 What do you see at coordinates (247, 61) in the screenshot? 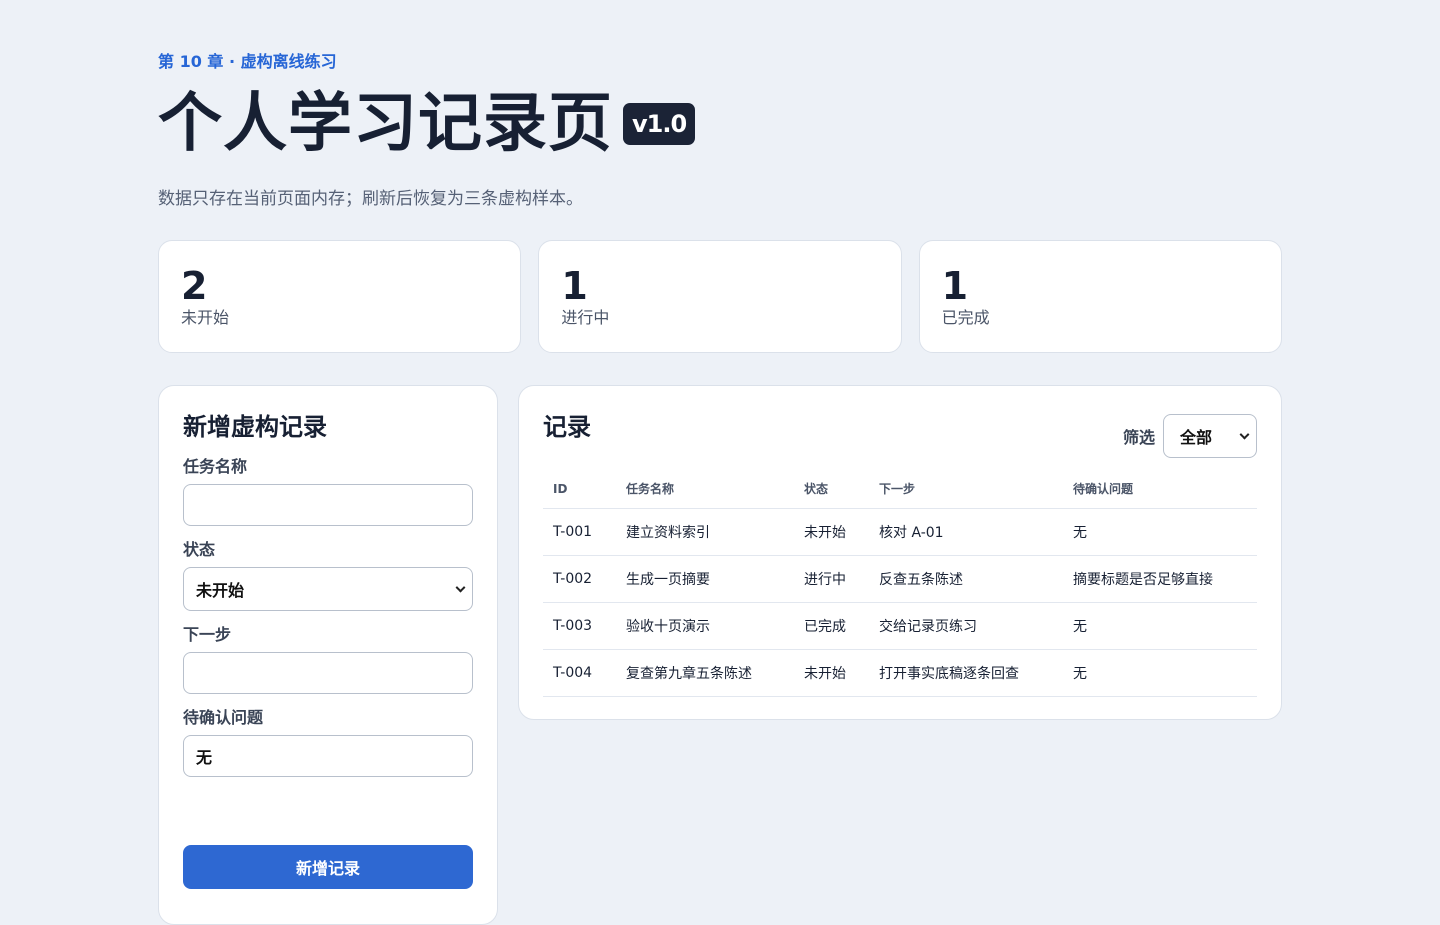
I see `chapter-label: 第 10 章 · 虚构离线练习` at bounding box center [247, 61].